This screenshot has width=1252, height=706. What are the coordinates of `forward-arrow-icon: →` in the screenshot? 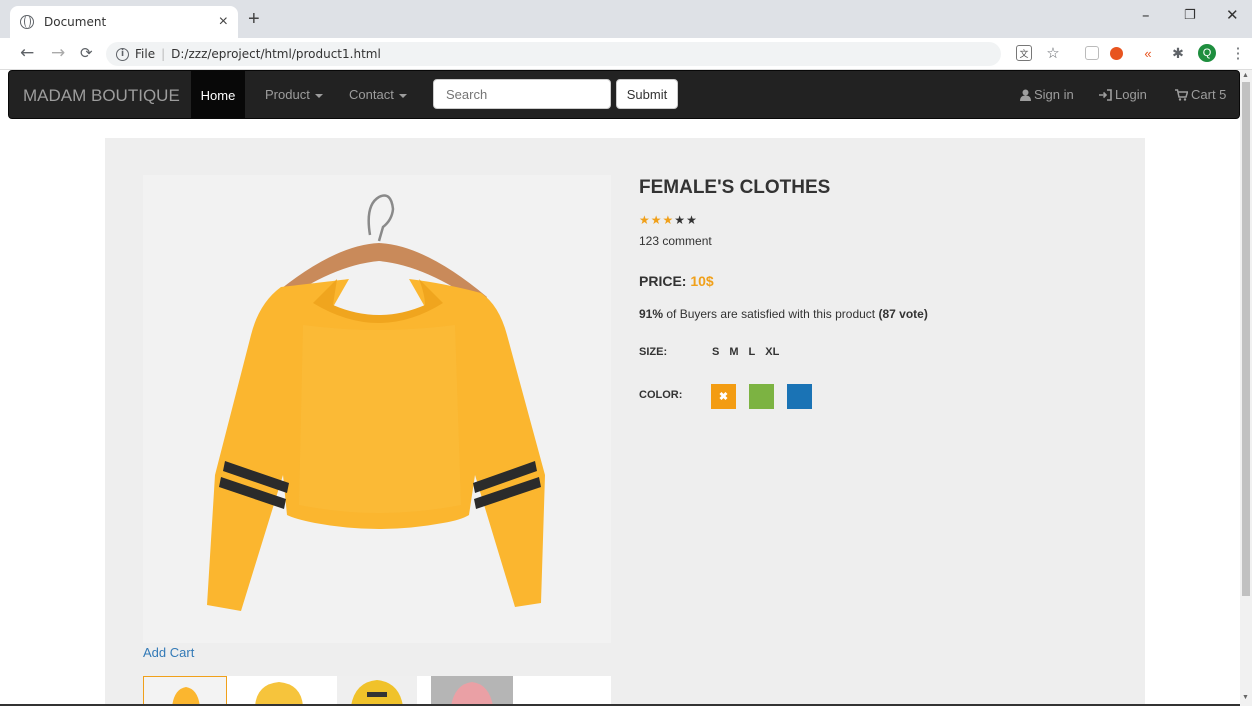 It's located at (58, 53).